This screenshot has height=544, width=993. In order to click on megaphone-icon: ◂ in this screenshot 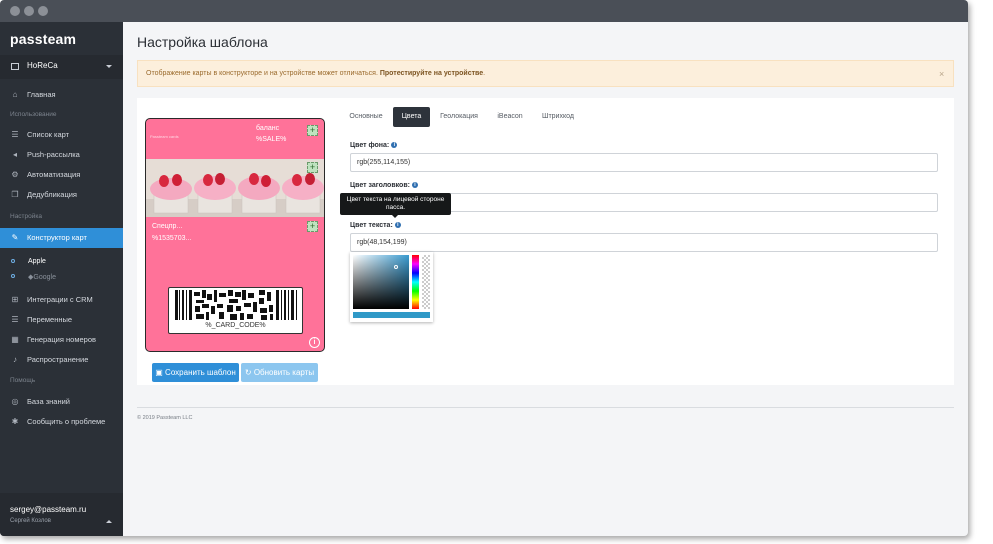, I will do `click(14, 154)`.